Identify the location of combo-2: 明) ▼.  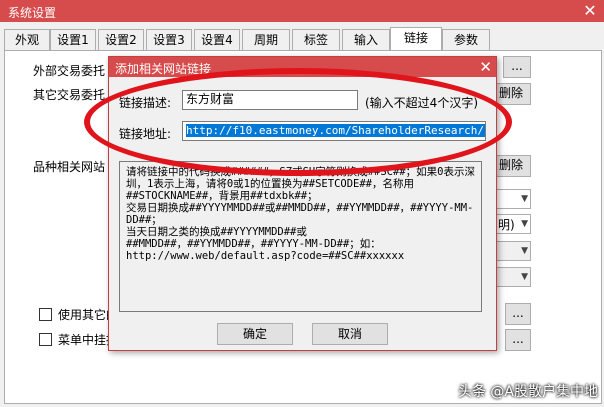
(513, 224).